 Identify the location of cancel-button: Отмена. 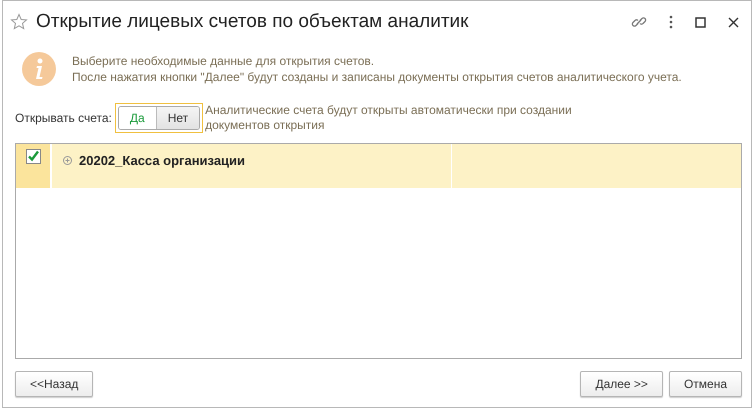
(705, 384).